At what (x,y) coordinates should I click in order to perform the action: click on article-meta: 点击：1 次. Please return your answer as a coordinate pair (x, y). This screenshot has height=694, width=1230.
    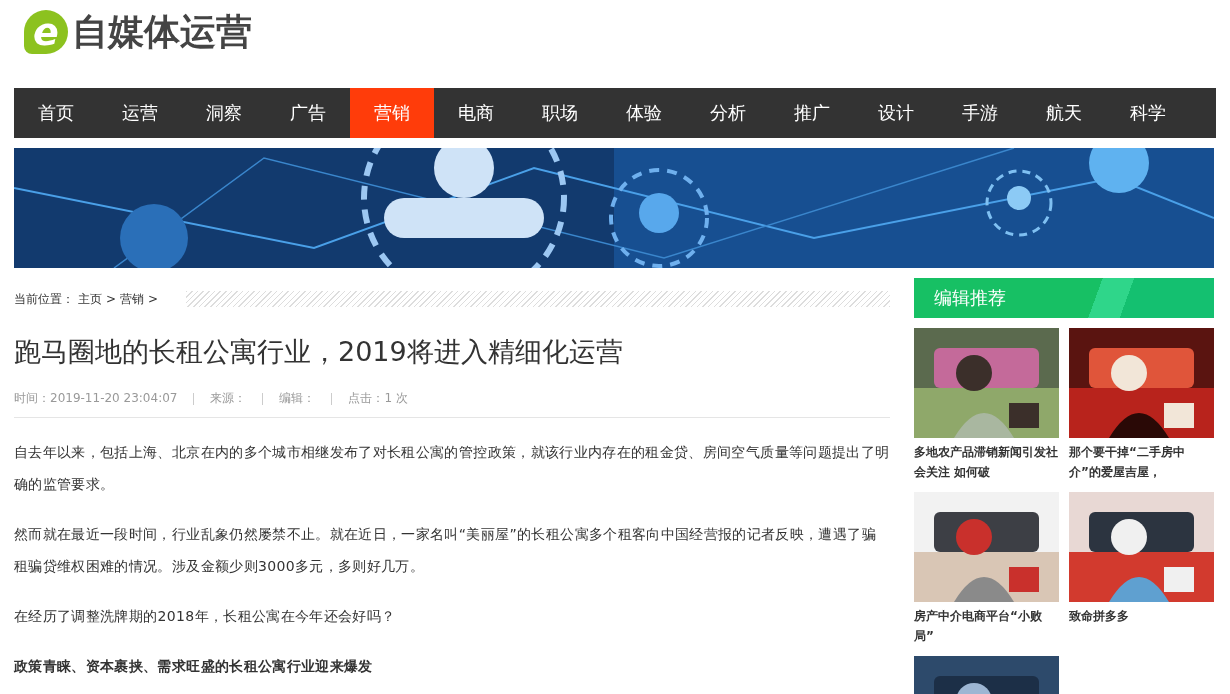
    Looking at the image, I should click on (378, 398).